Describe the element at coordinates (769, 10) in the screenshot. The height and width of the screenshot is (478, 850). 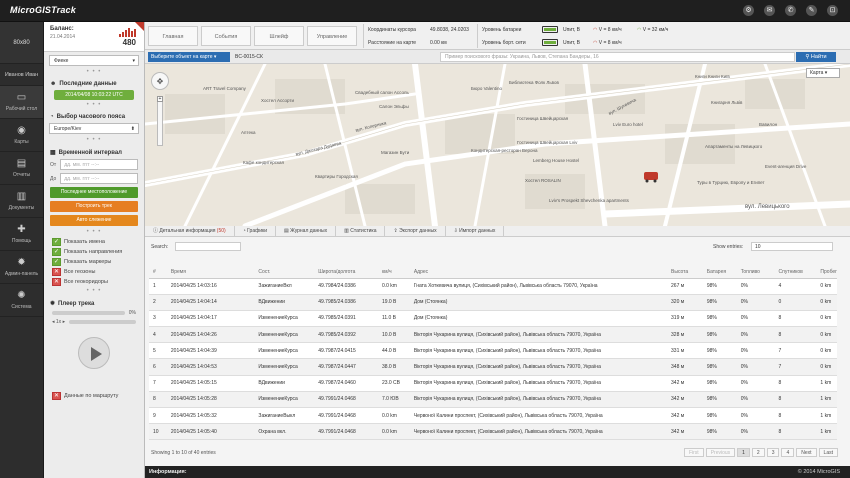
I see `mail-icon: ✉` at that location.